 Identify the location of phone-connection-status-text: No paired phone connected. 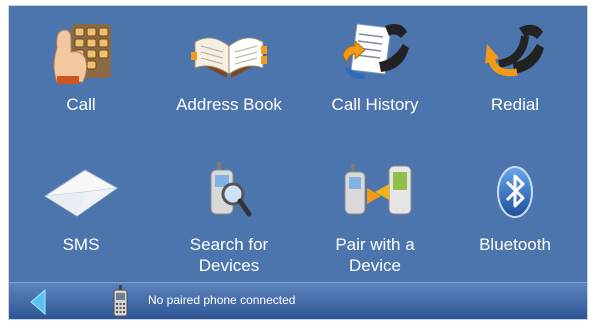
(222, 300).